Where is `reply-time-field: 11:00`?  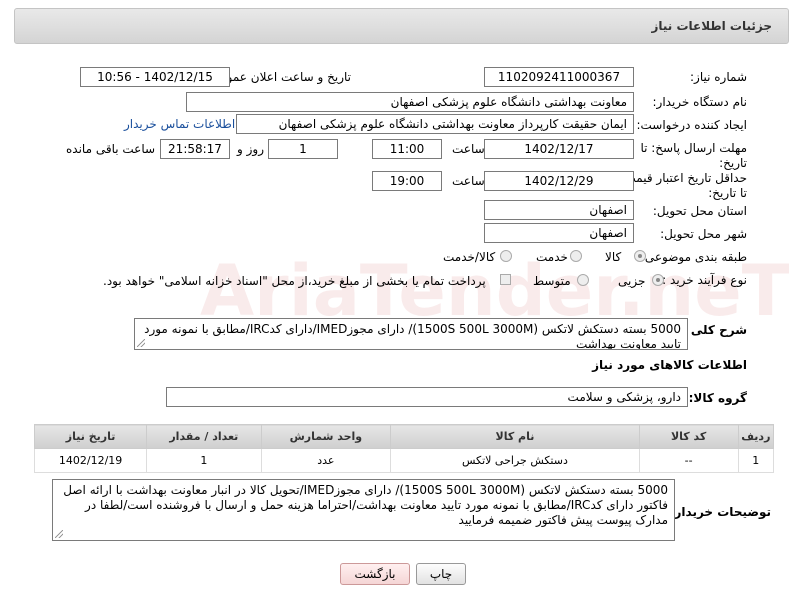 reply-time-field: 11:00 is located at coordinates (407, 149).